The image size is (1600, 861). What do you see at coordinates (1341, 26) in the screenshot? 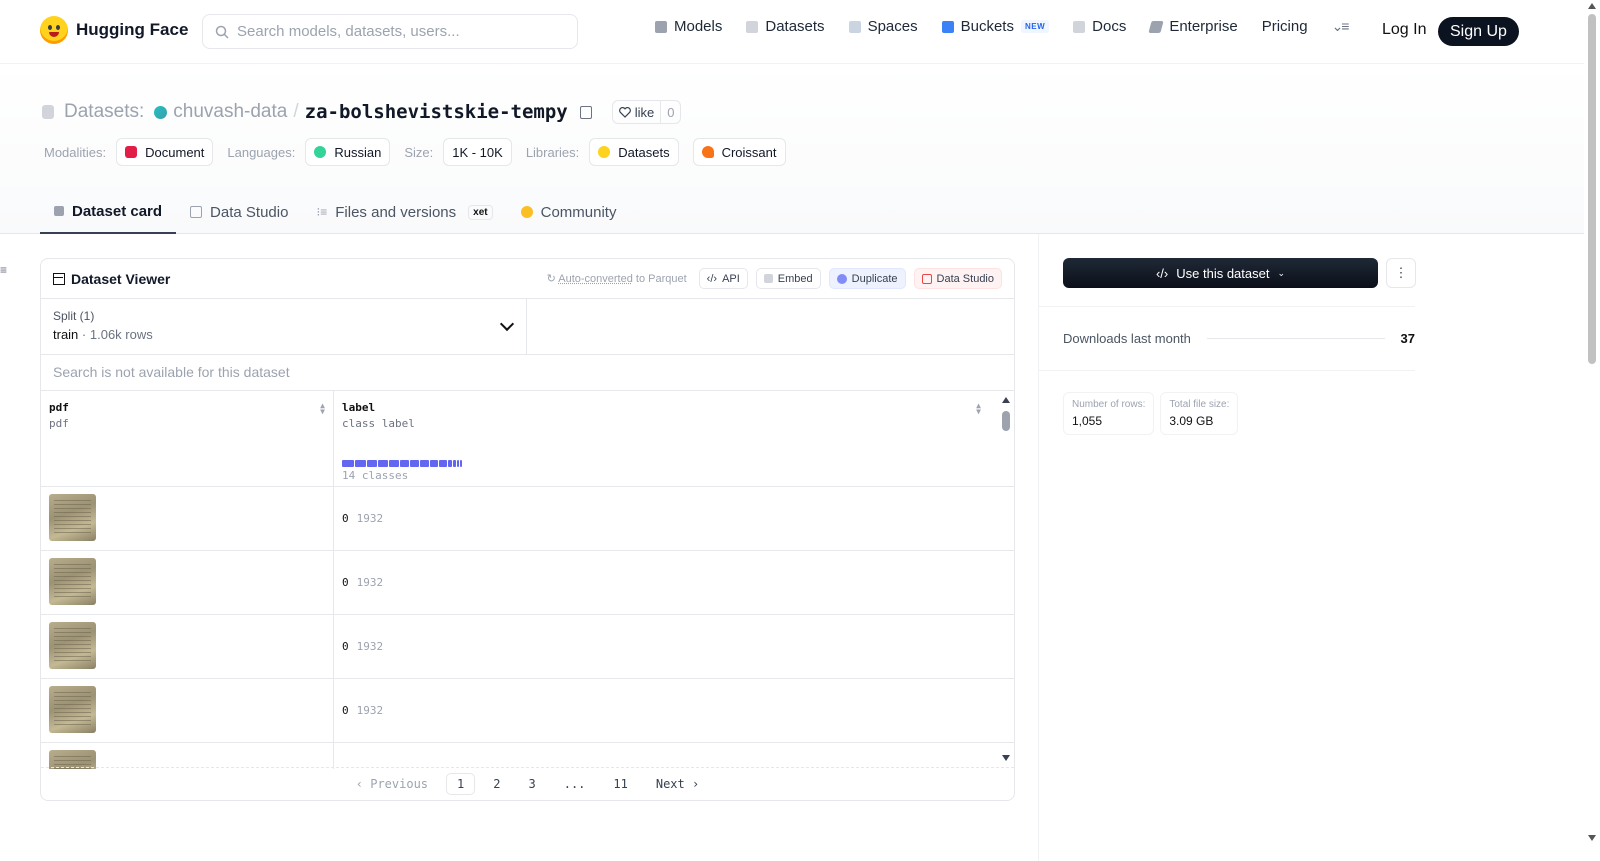
I see `more-menu-icon: ⌄≡` at bounding box center [1341, 26].